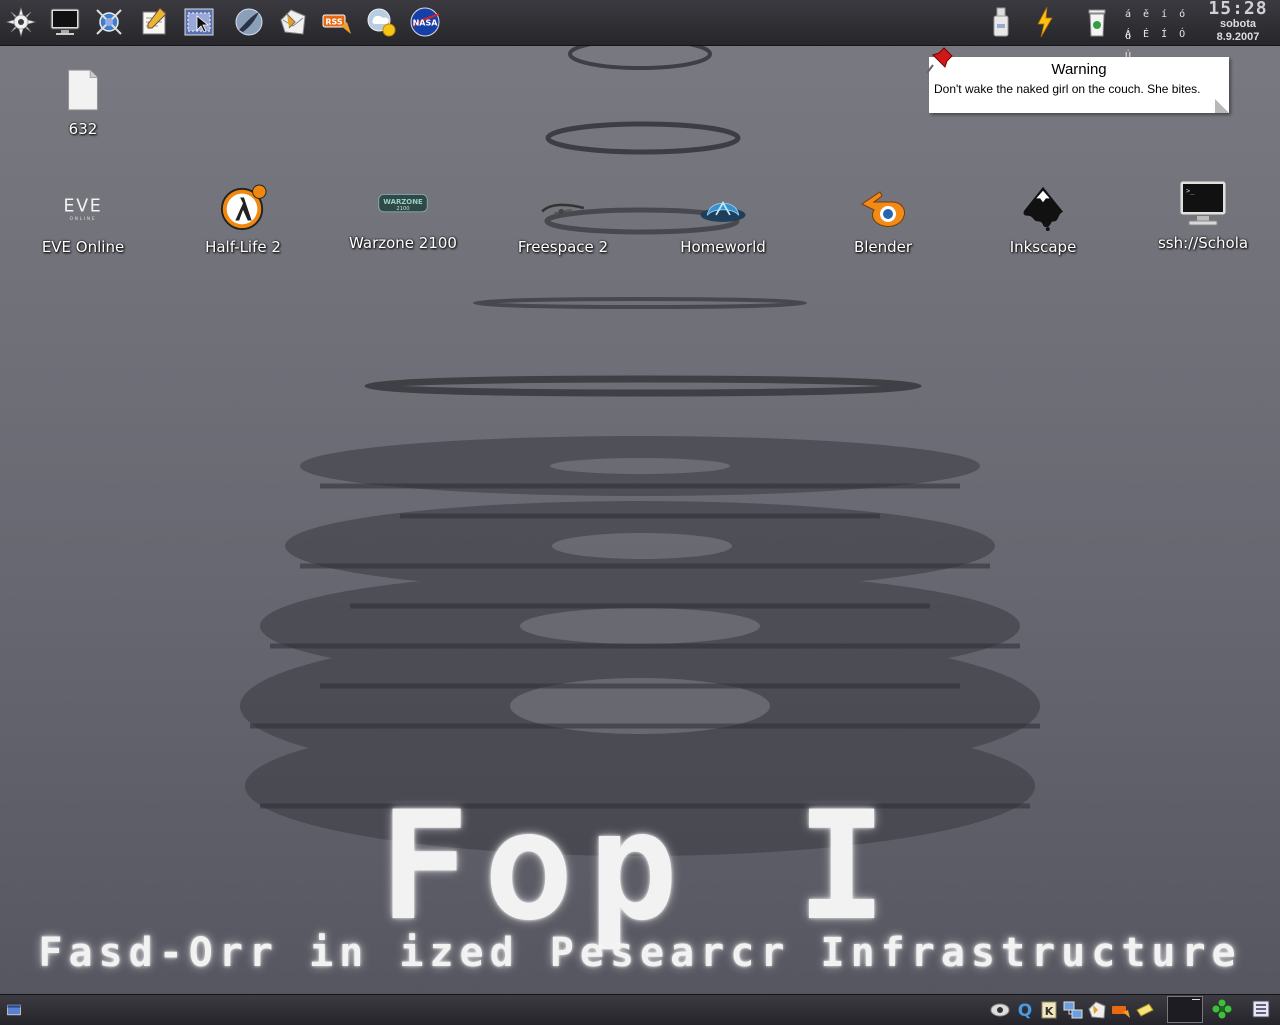 The height and width of the screenshot is (1025, 1280). Describe the element at coordinates (109, 22) in the screenshot. I see `network-globe-icon` at that location.